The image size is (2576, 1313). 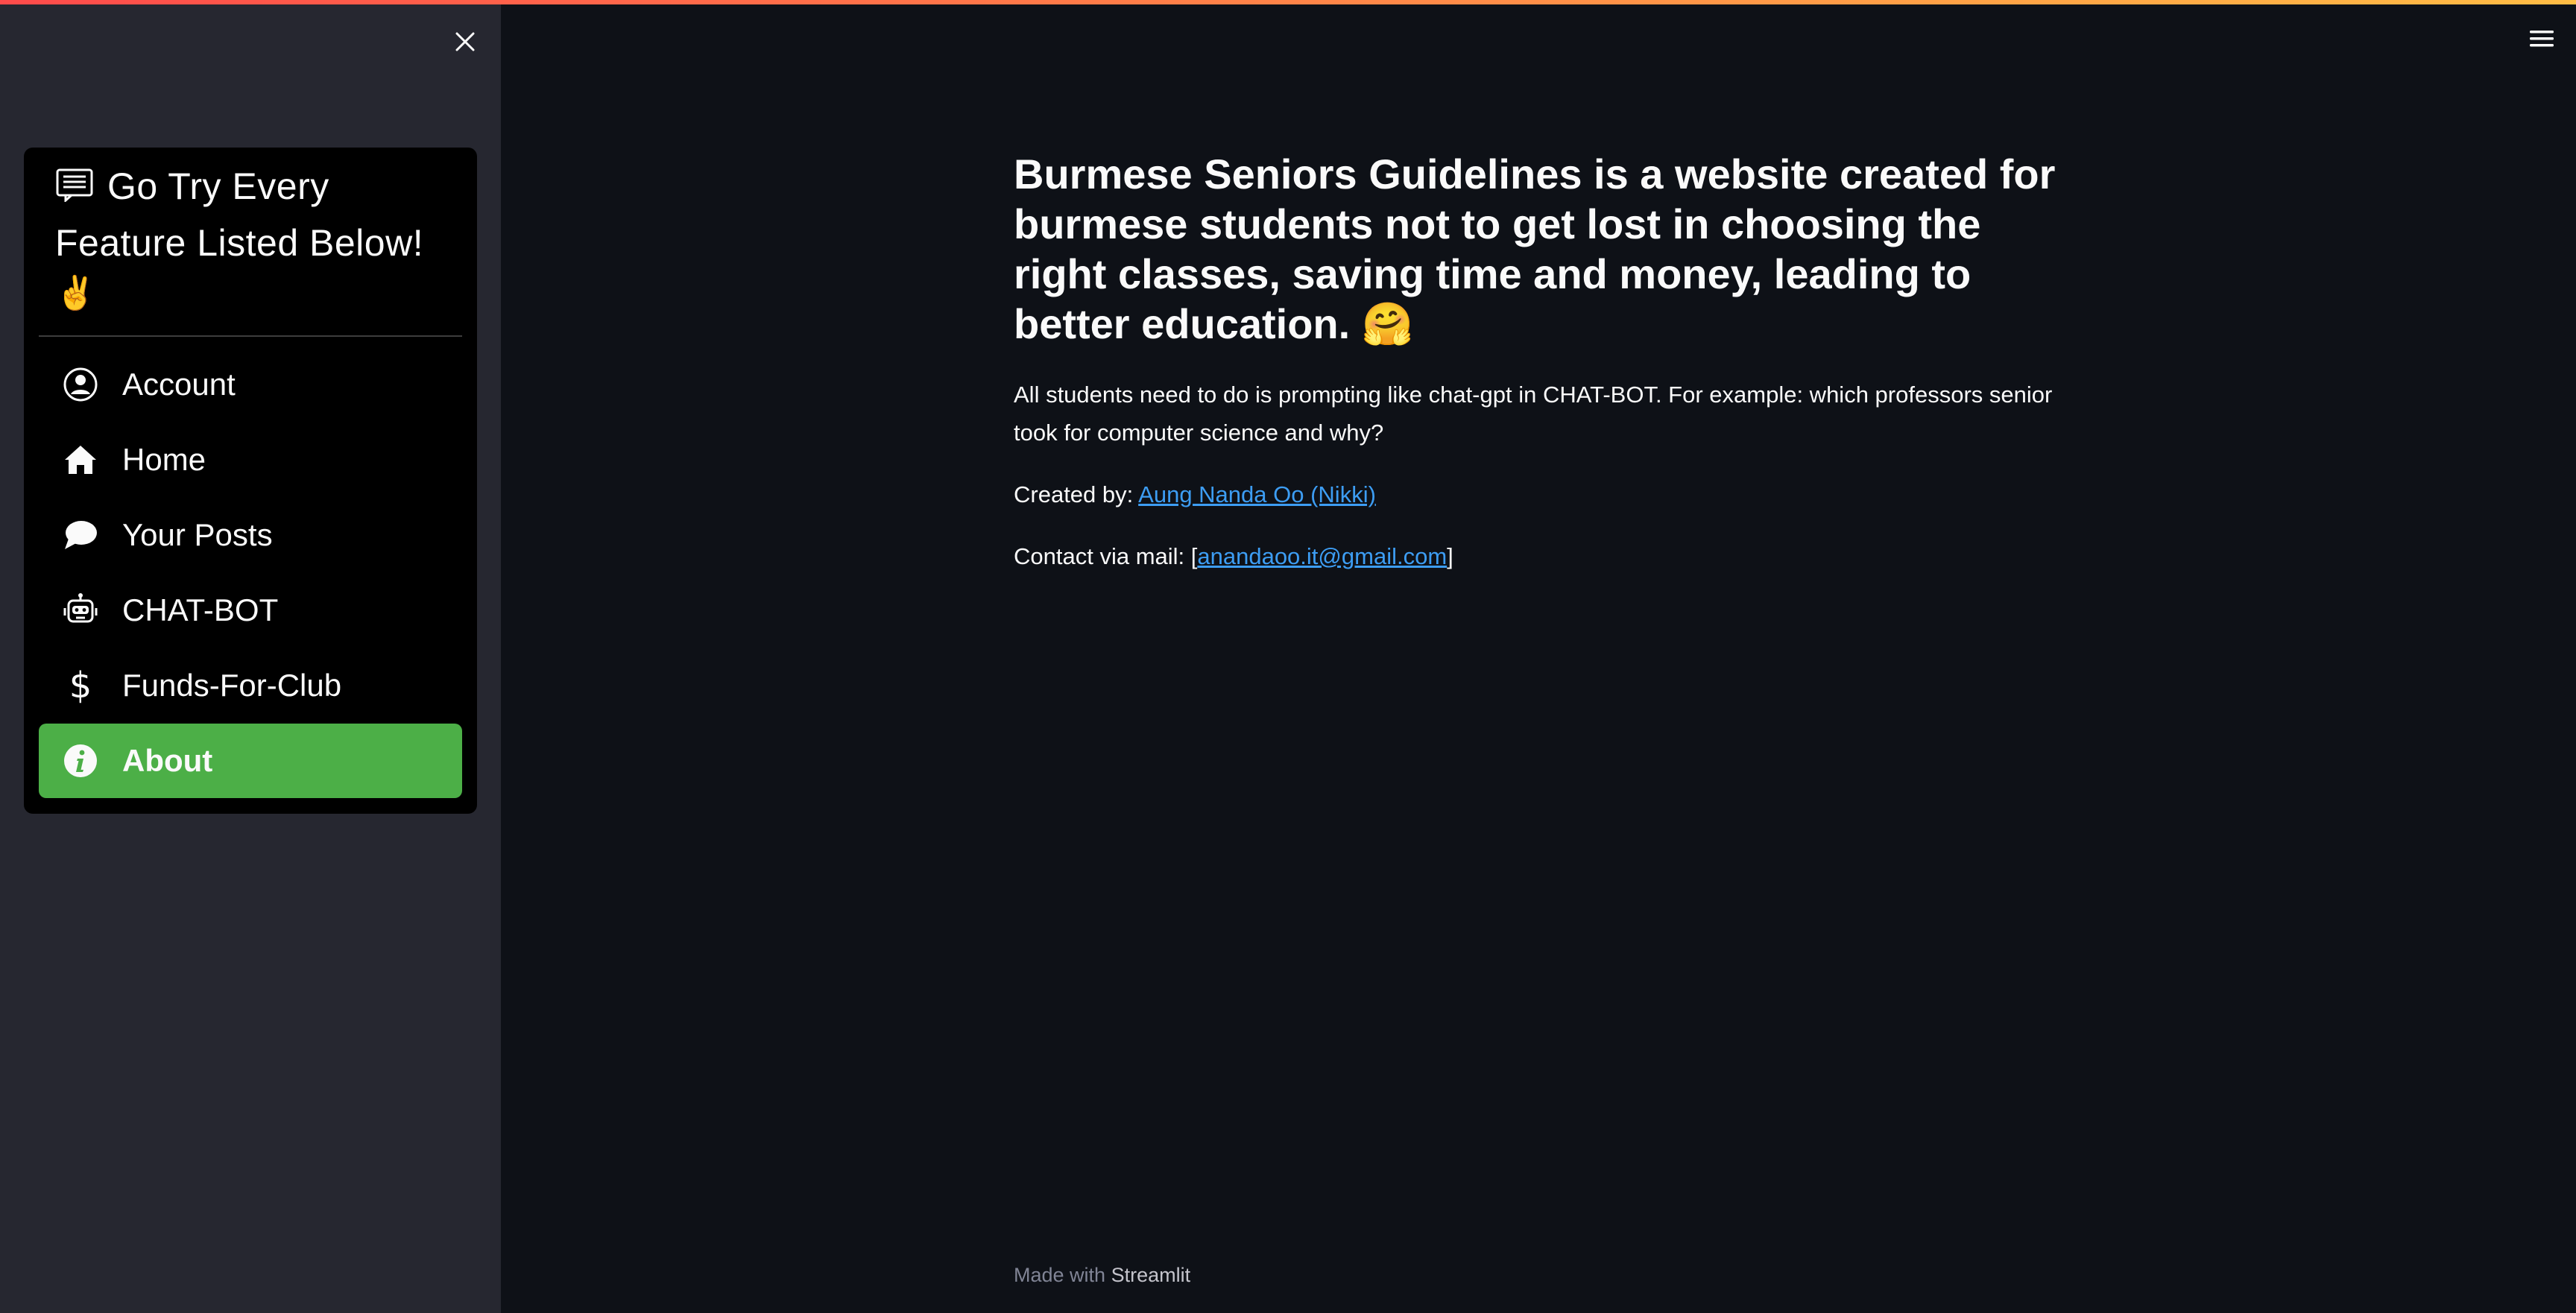 I want to click on robot-icon, so click(x=81, y=610).